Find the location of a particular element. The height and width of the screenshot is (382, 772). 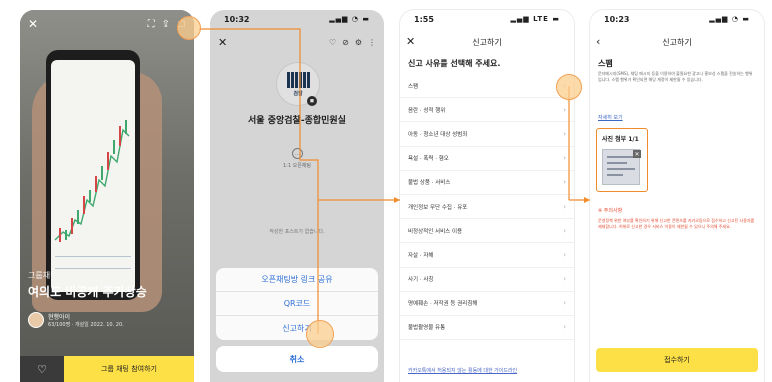

status-time: 10:23 is located at coordinates (617, 19).